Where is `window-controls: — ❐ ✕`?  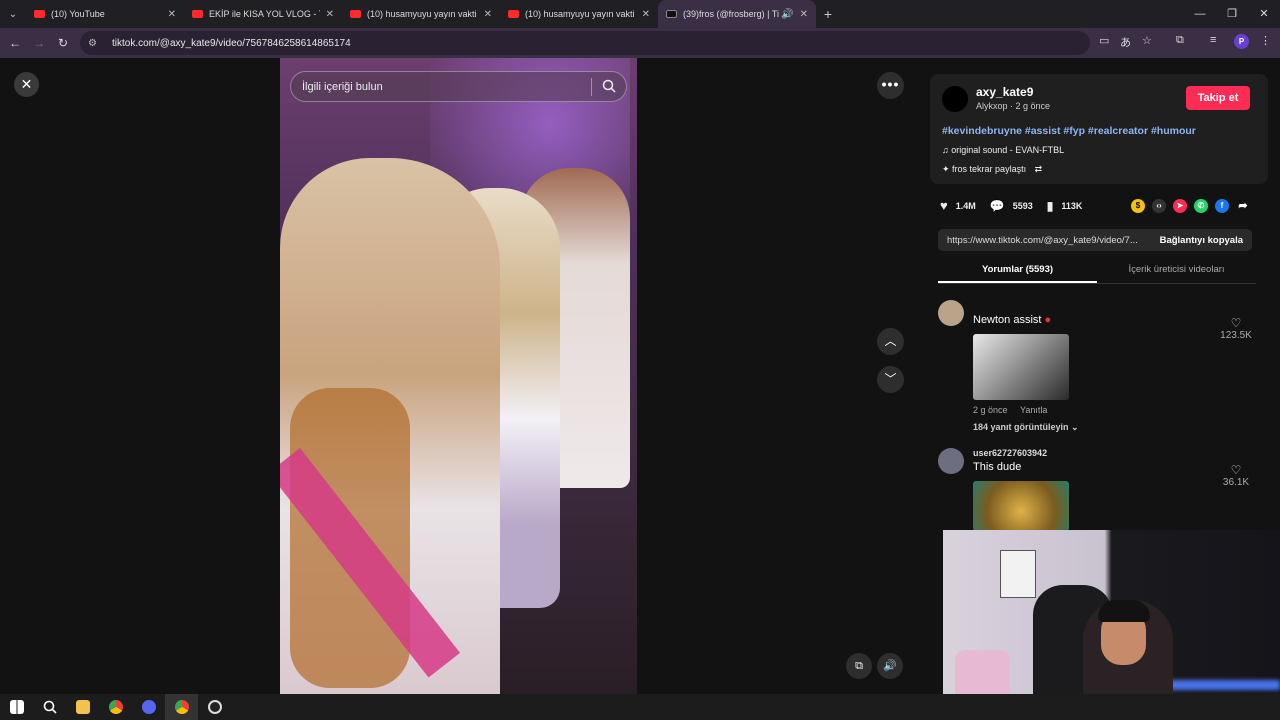
window-controls: — ❐ ✕ is located at coordinates (1232, 14).